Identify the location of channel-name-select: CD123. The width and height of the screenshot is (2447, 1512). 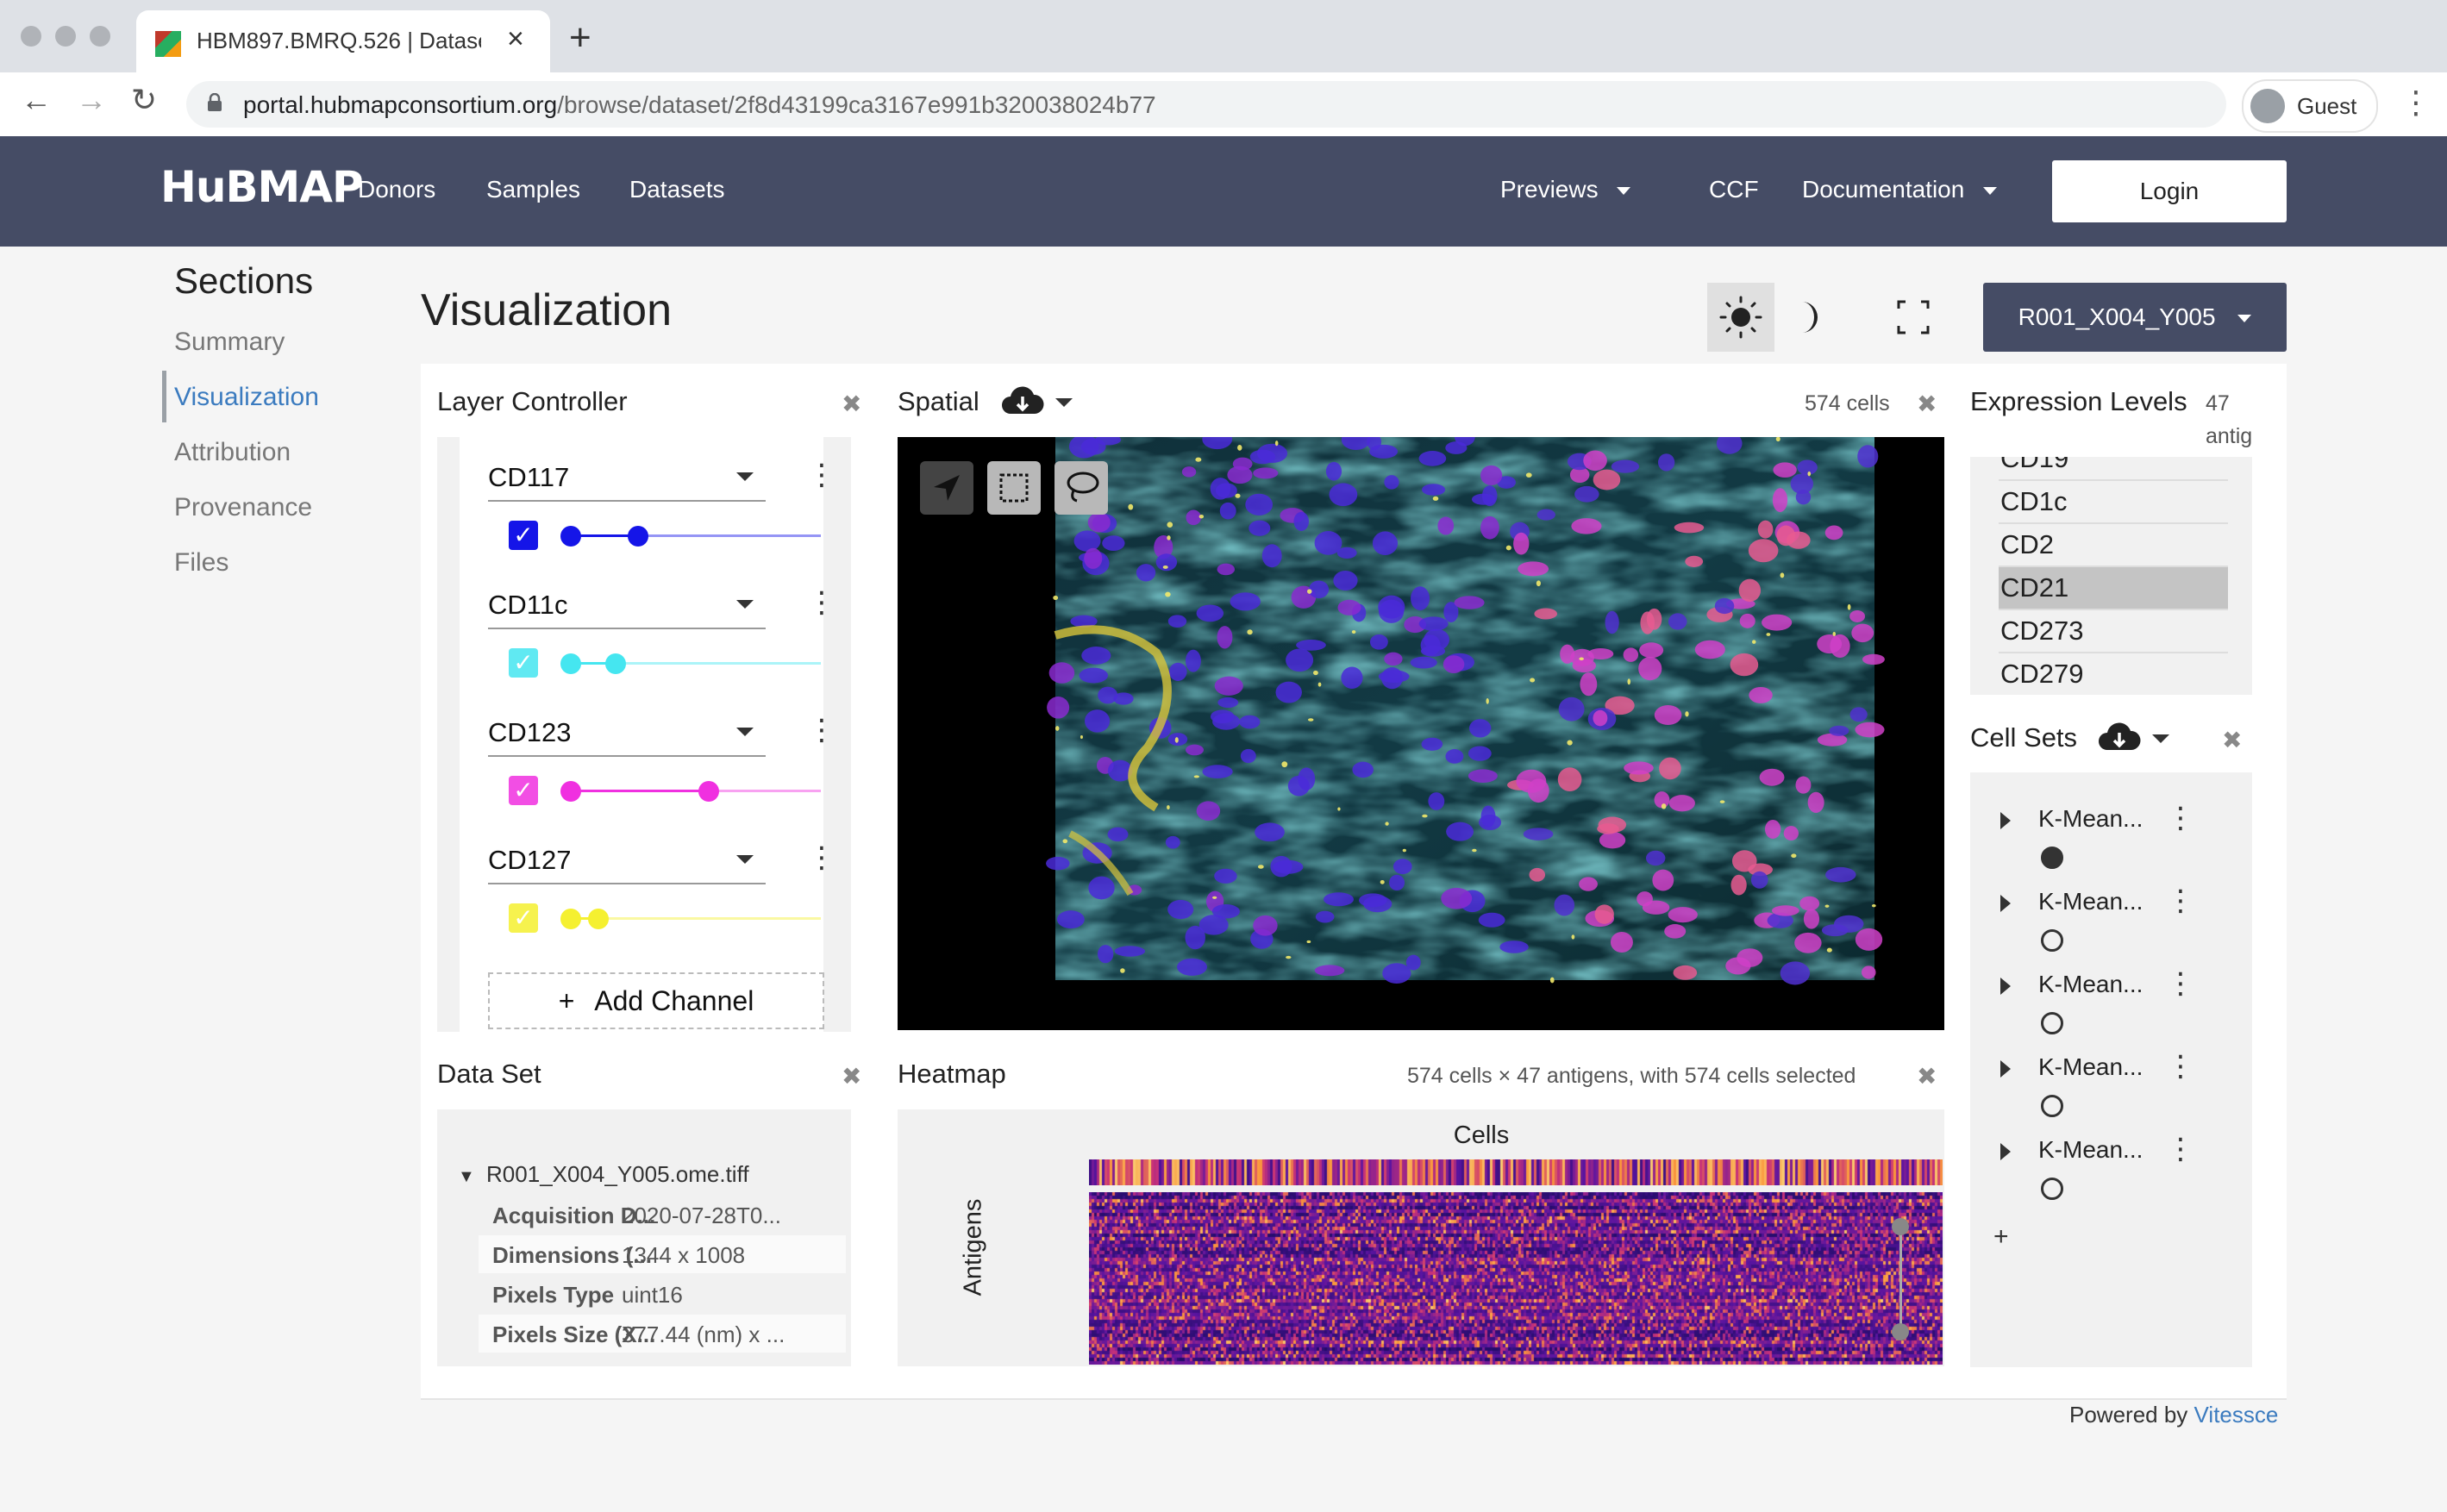
(530, 732).